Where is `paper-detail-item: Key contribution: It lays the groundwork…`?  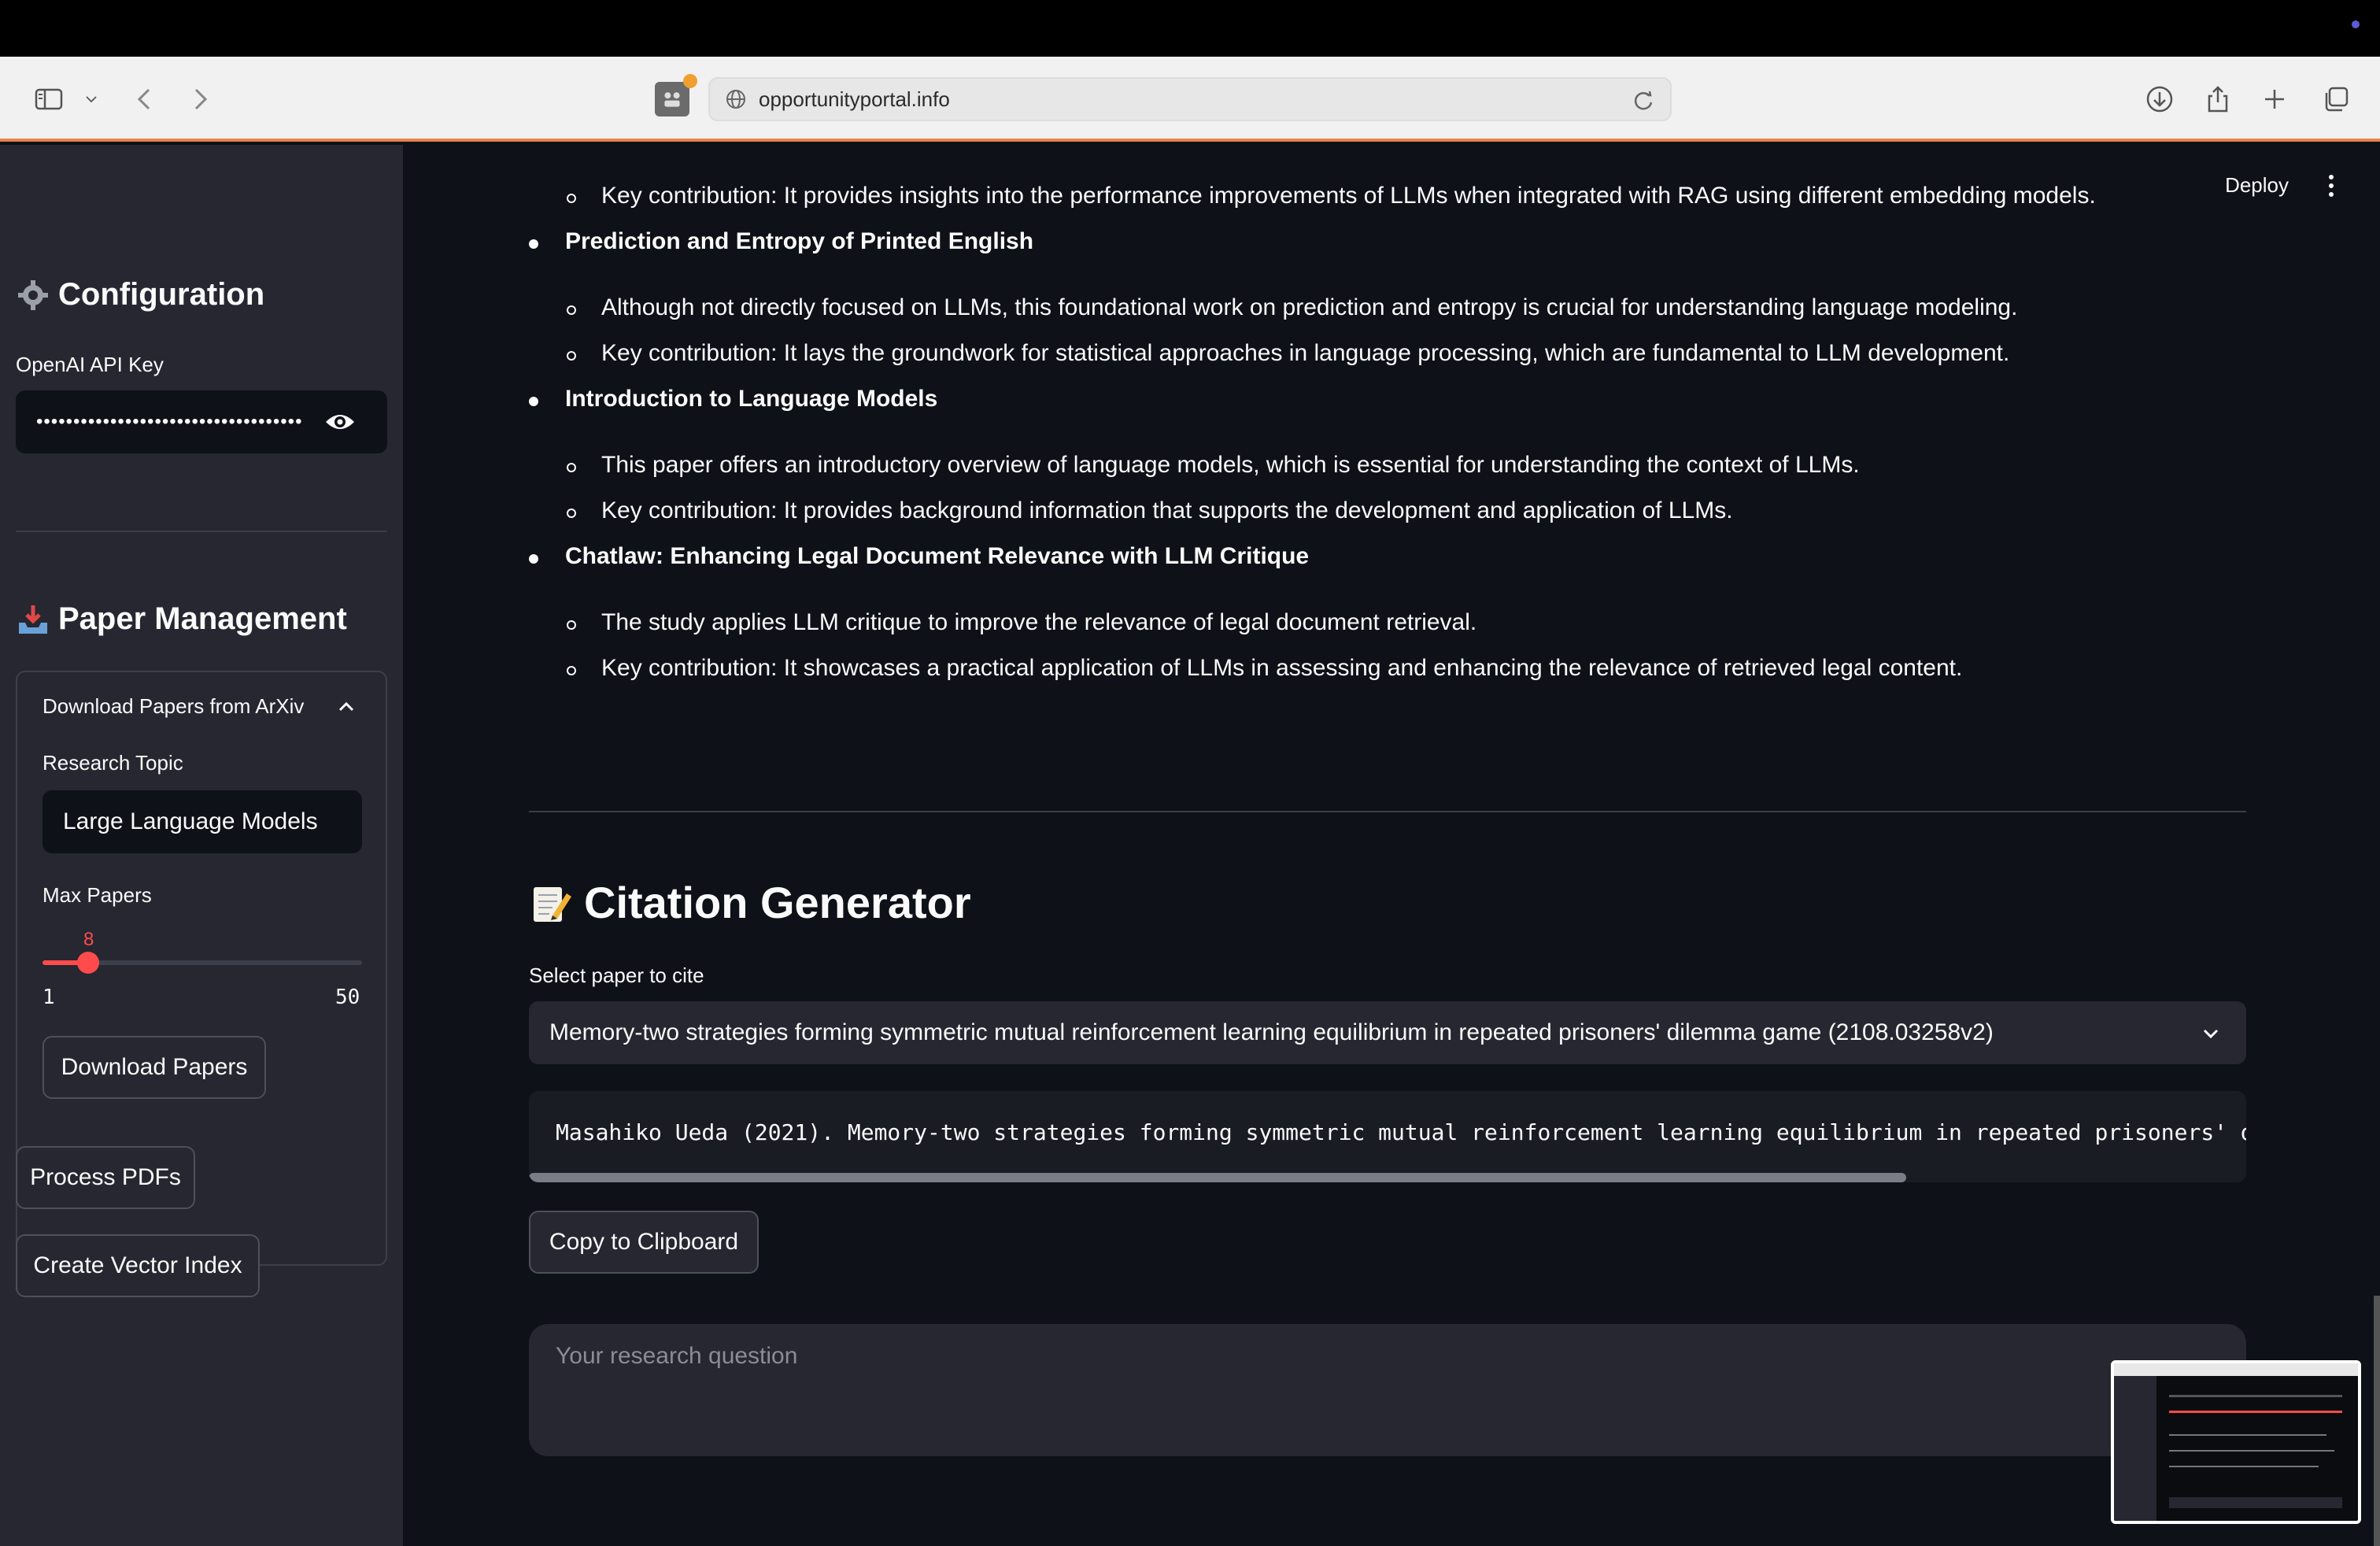
paper-detail-item: Key contribution: It lays the groundwork… is located at coordinates (1305, 353).